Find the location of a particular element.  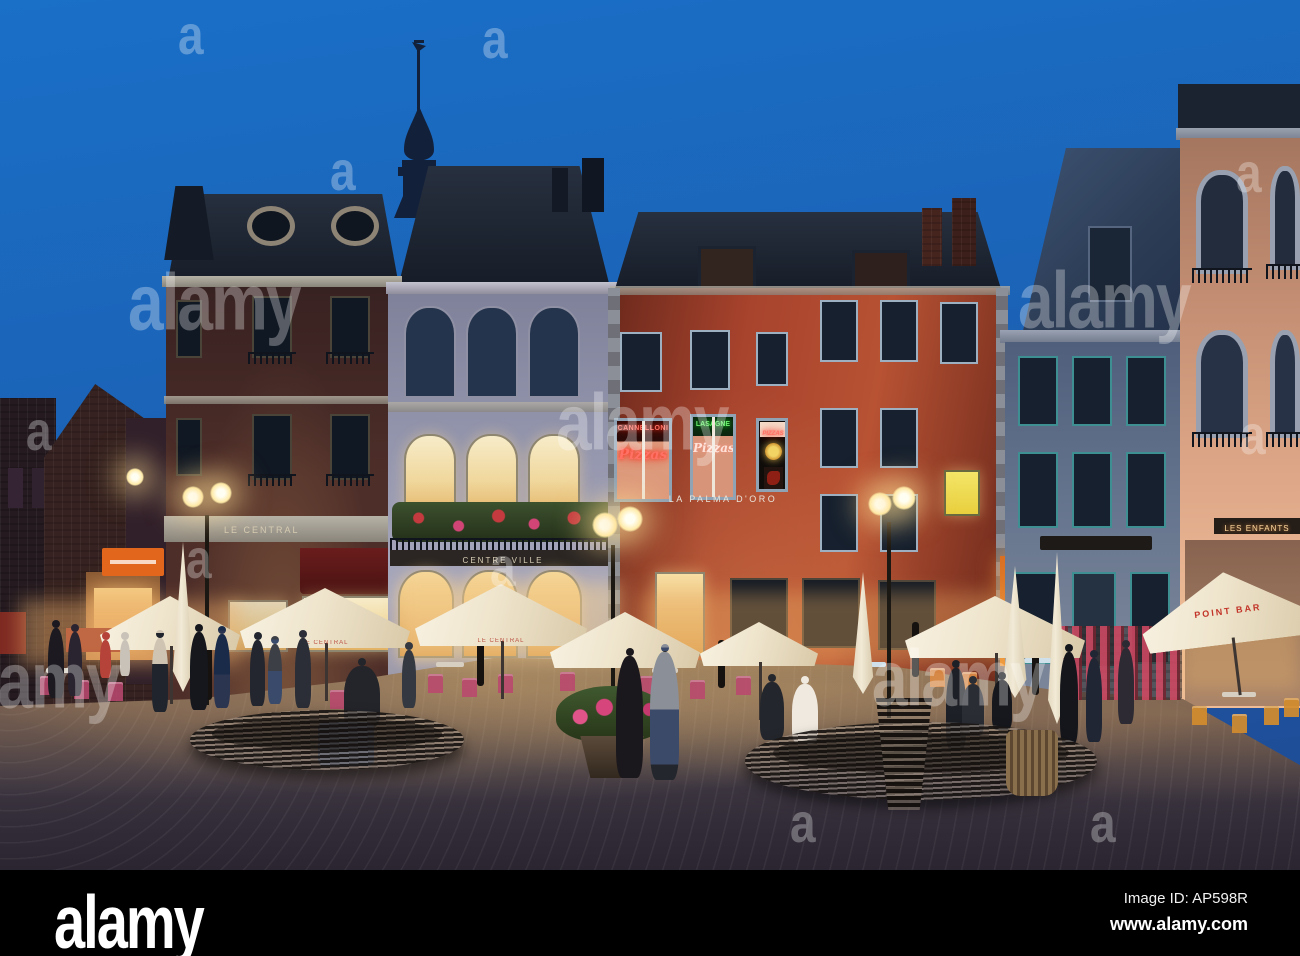

circular-bench is located at coordinates (327, 740).